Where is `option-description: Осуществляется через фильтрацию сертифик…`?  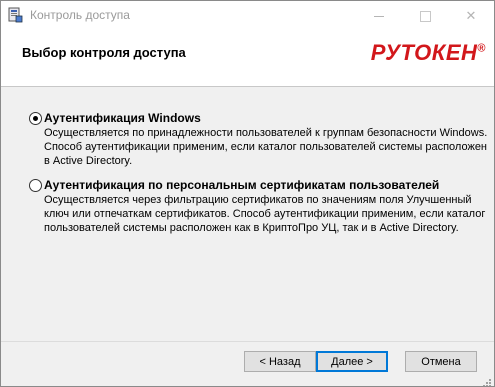 option-description: Осуществляется через фильтрацию сертифик… is located at coordinates (265, 214).